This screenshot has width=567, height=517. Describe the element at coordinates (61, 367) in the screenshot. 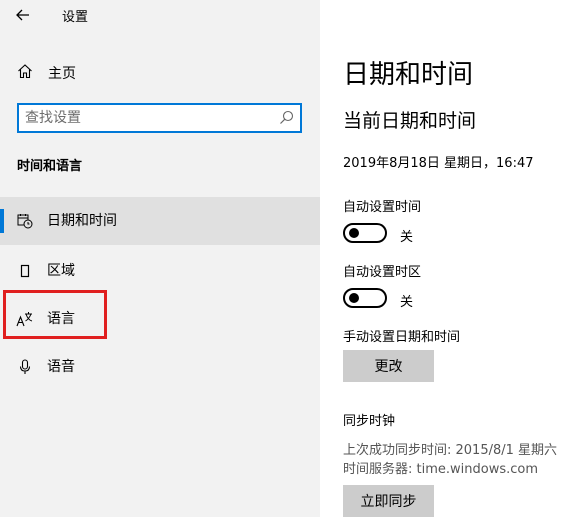

I see `sidebar-item-label: 语音` at that location.